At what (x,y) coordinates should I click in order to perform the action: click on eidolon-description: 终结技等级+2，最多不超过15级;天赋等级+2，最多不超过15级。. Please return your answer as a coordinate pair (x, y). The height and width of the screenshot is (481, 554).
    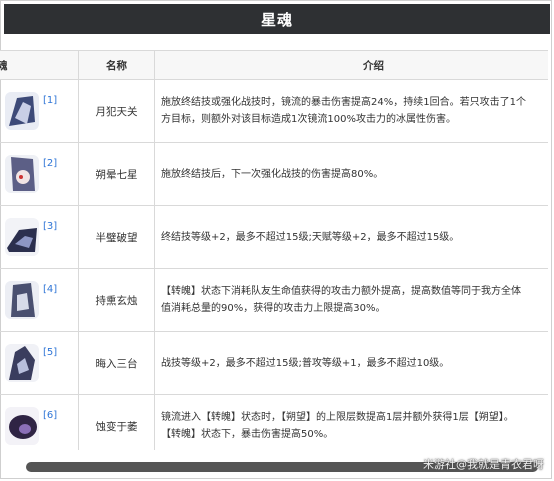
    Looking at the image, I should click on (351, 237).